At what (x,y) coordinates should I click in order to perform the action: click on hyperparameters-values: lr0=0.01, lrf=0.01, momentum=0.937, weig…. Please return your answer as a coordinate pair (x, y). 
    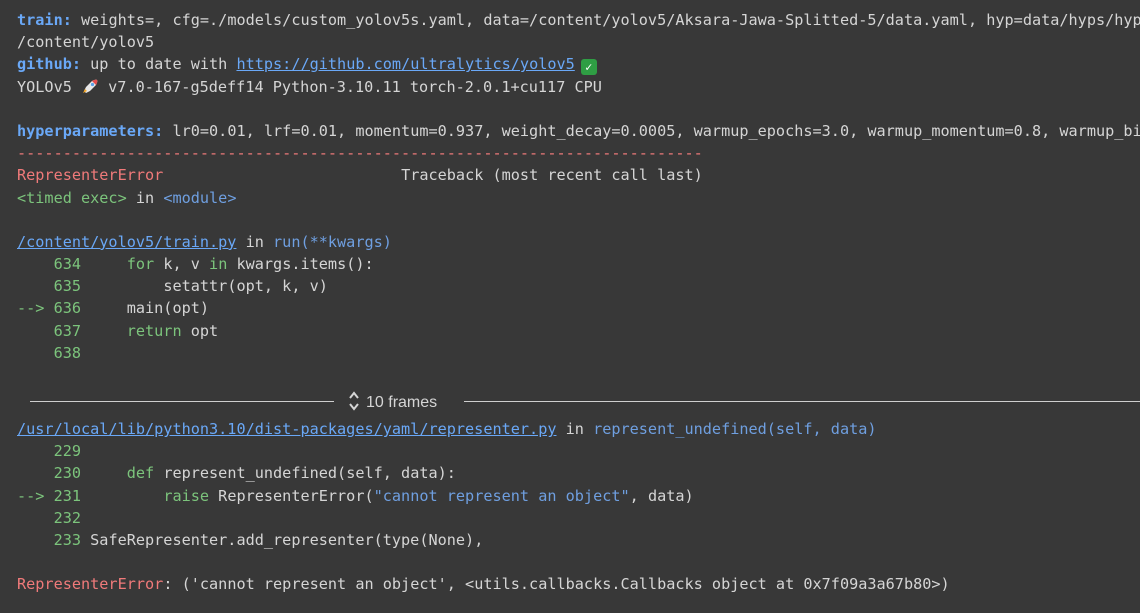
    Looking at the image, I should click on (651, 130).